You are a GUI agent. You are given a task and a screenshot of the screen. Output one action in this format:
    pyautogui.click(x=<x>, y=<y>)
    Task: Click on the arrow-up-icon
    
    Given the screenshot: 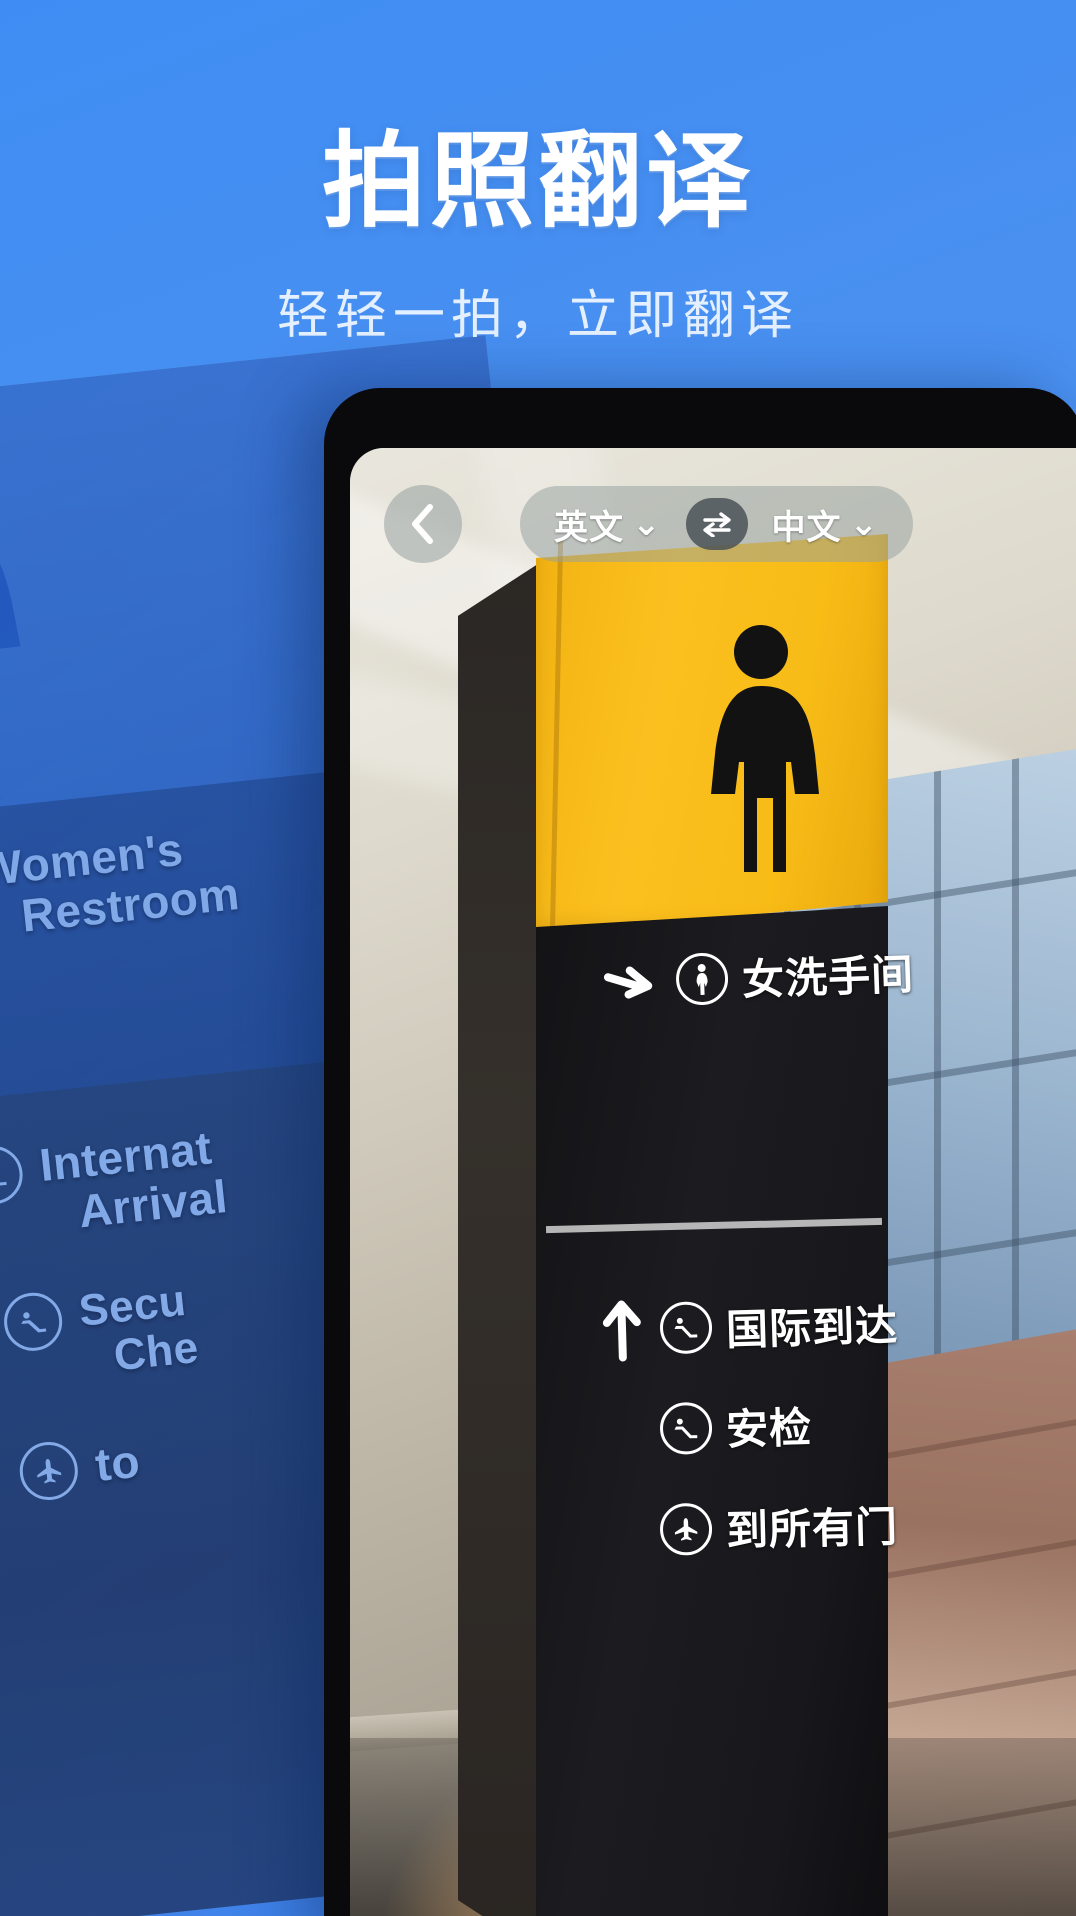 What is the action you would take?
    pyautogui.click(x=621, y=1331)
    